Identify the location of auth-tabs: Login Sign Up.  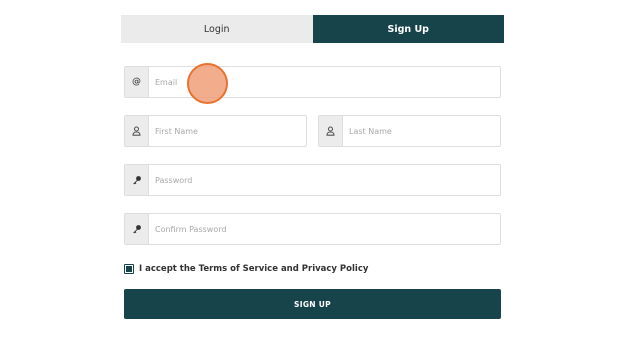
(312, 29).